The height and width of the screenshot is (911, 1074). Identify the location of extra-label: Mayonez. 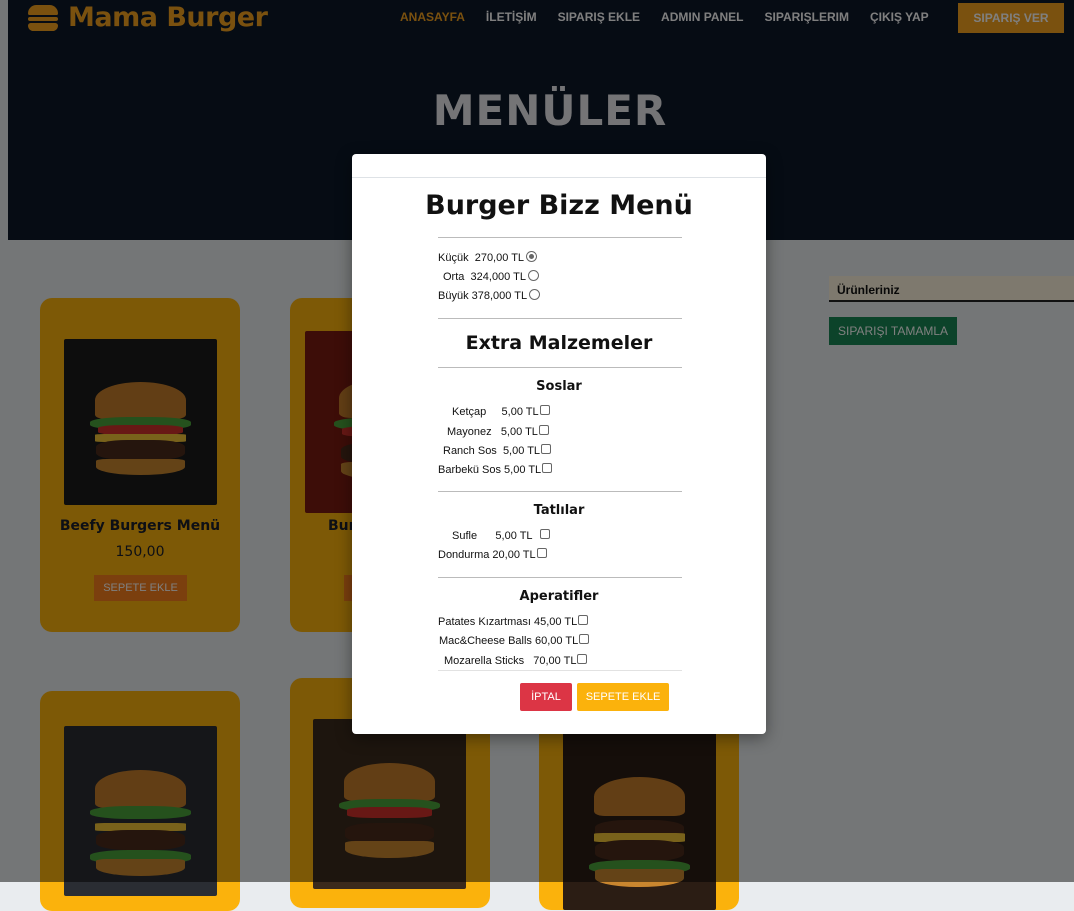
(469, 432).